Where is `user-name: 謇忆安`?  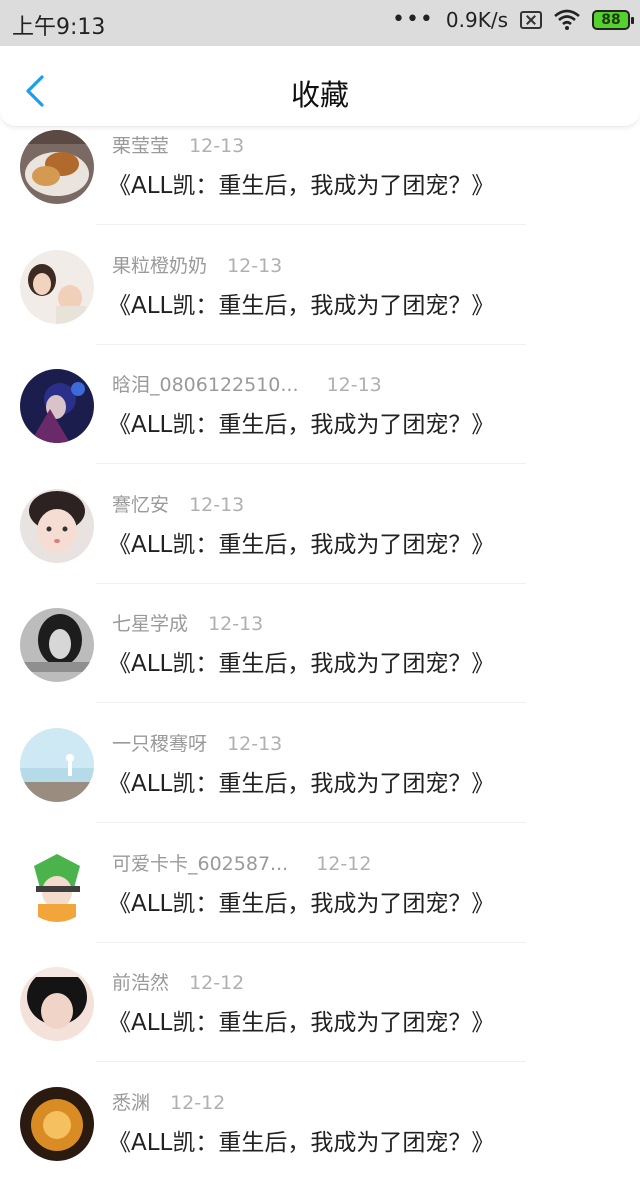
user-name: 謇忆安 is located at coordinates (140, 505).